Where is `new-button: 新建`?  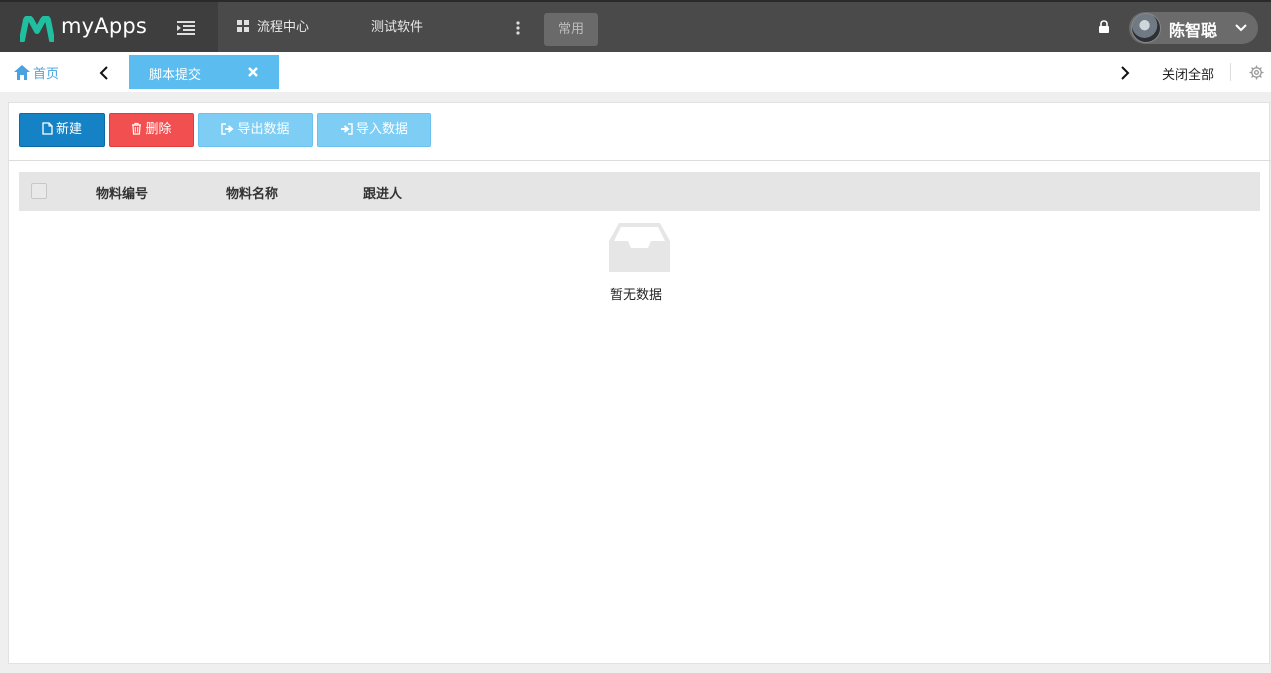 new-button: 新建 is located at coordinates (62, 130).